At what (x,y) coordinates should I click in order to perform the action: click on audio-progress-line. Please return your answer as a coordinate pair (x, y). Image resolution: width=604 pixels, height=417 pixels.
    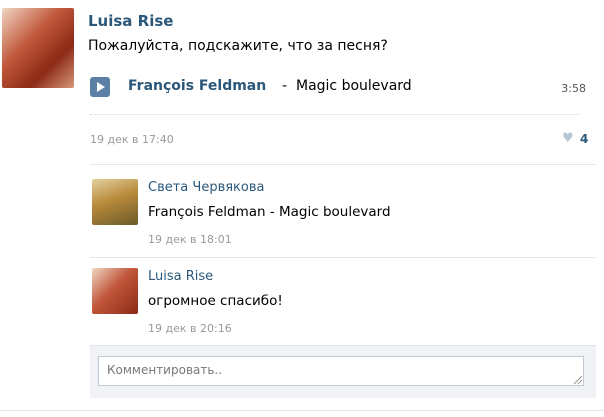
    Looking at the image, I should click on (335, 114).